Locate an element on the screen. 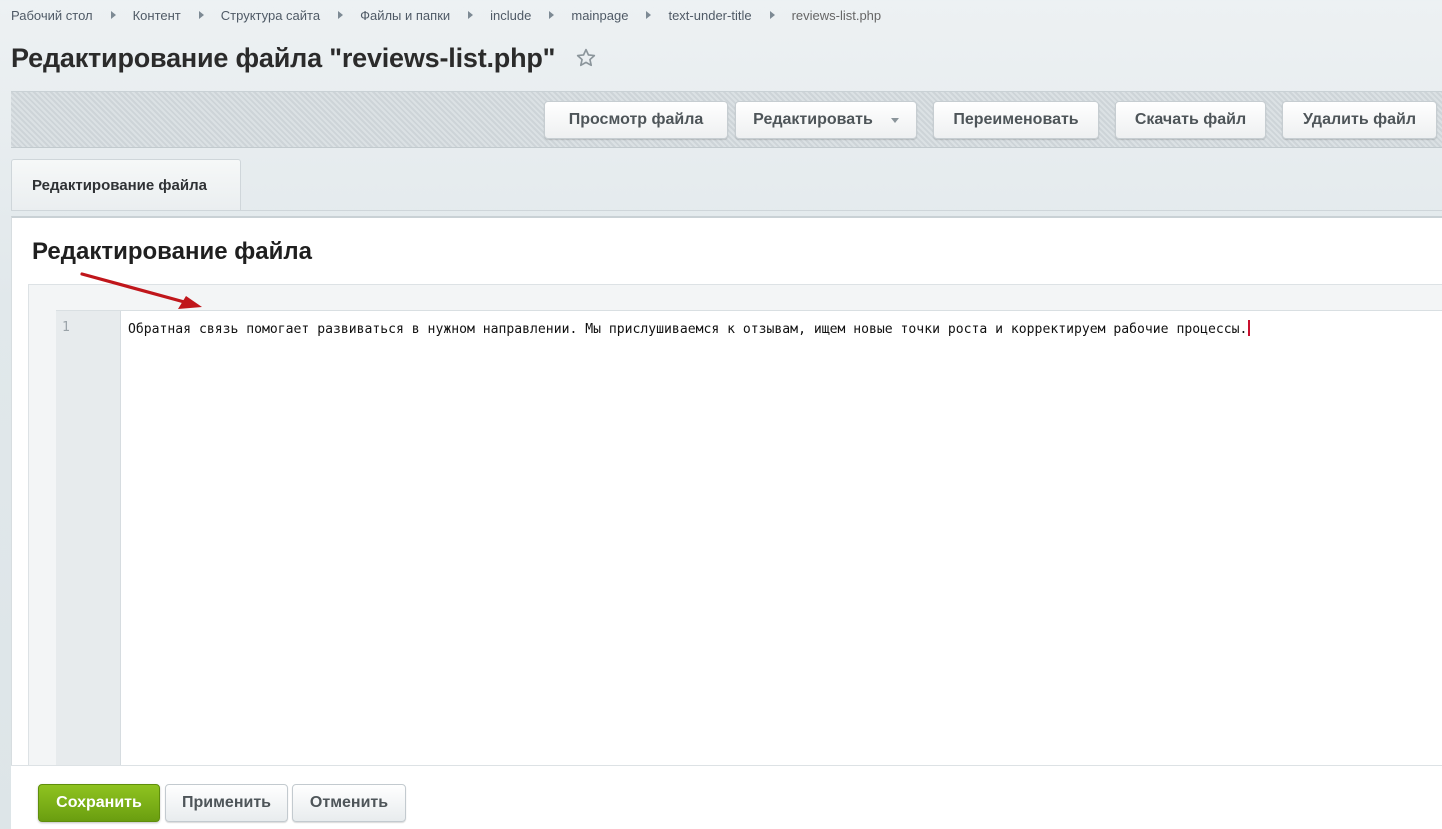  download-file-button: Скачать файл is located at coordinates (1190, 120).